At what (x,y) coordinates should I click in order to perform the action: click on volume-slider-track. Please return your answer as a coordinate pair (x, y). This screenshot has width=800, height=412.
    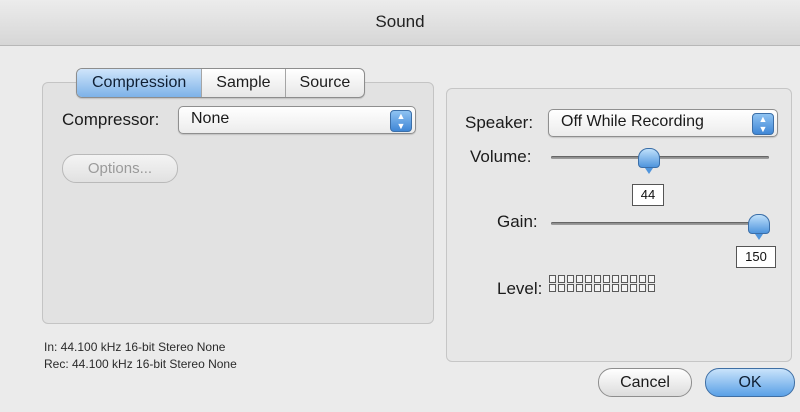
    Looking at the image, I should click on (660, 157).